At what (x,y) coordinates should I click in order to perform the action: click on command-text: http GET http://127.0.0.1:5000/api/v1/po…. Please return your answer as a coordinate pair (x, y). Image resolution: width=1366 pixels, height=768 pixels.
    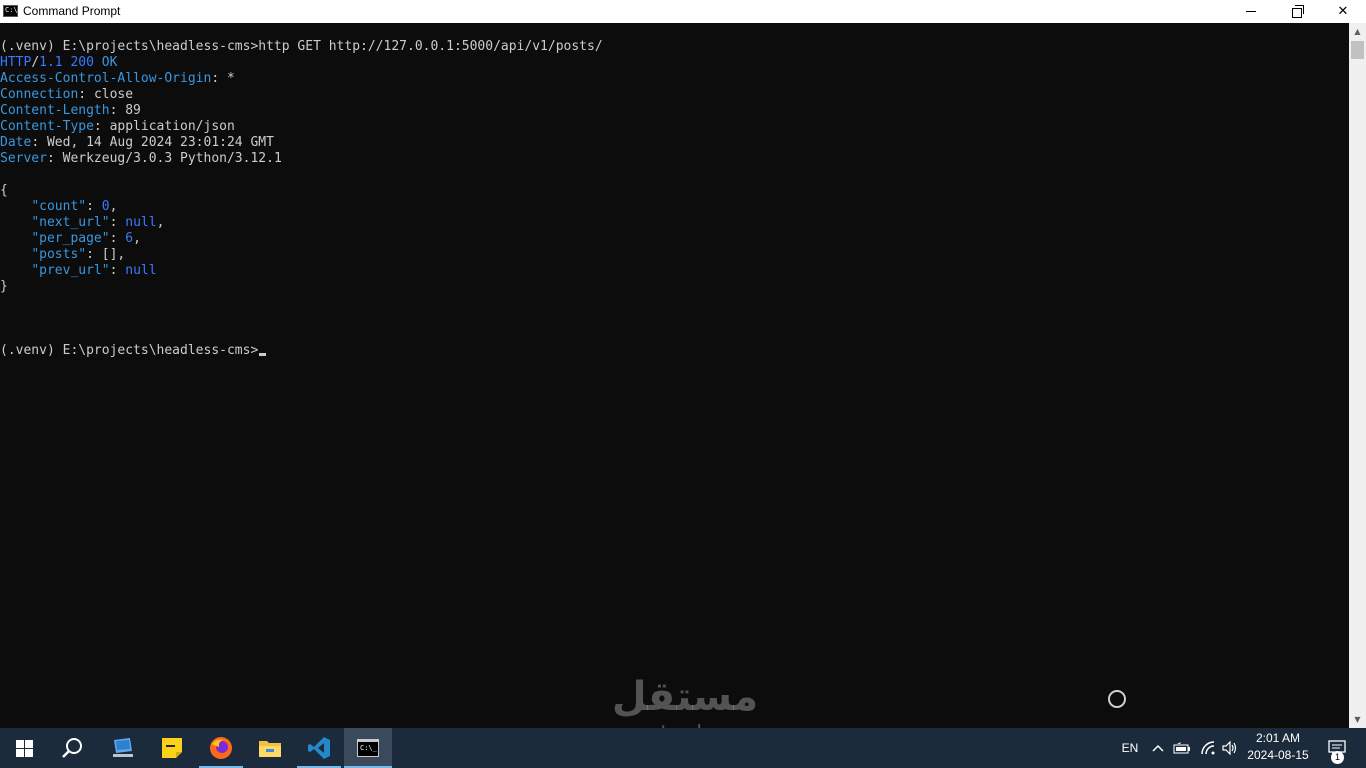
    Looking at the image, I should click on (430, 46).